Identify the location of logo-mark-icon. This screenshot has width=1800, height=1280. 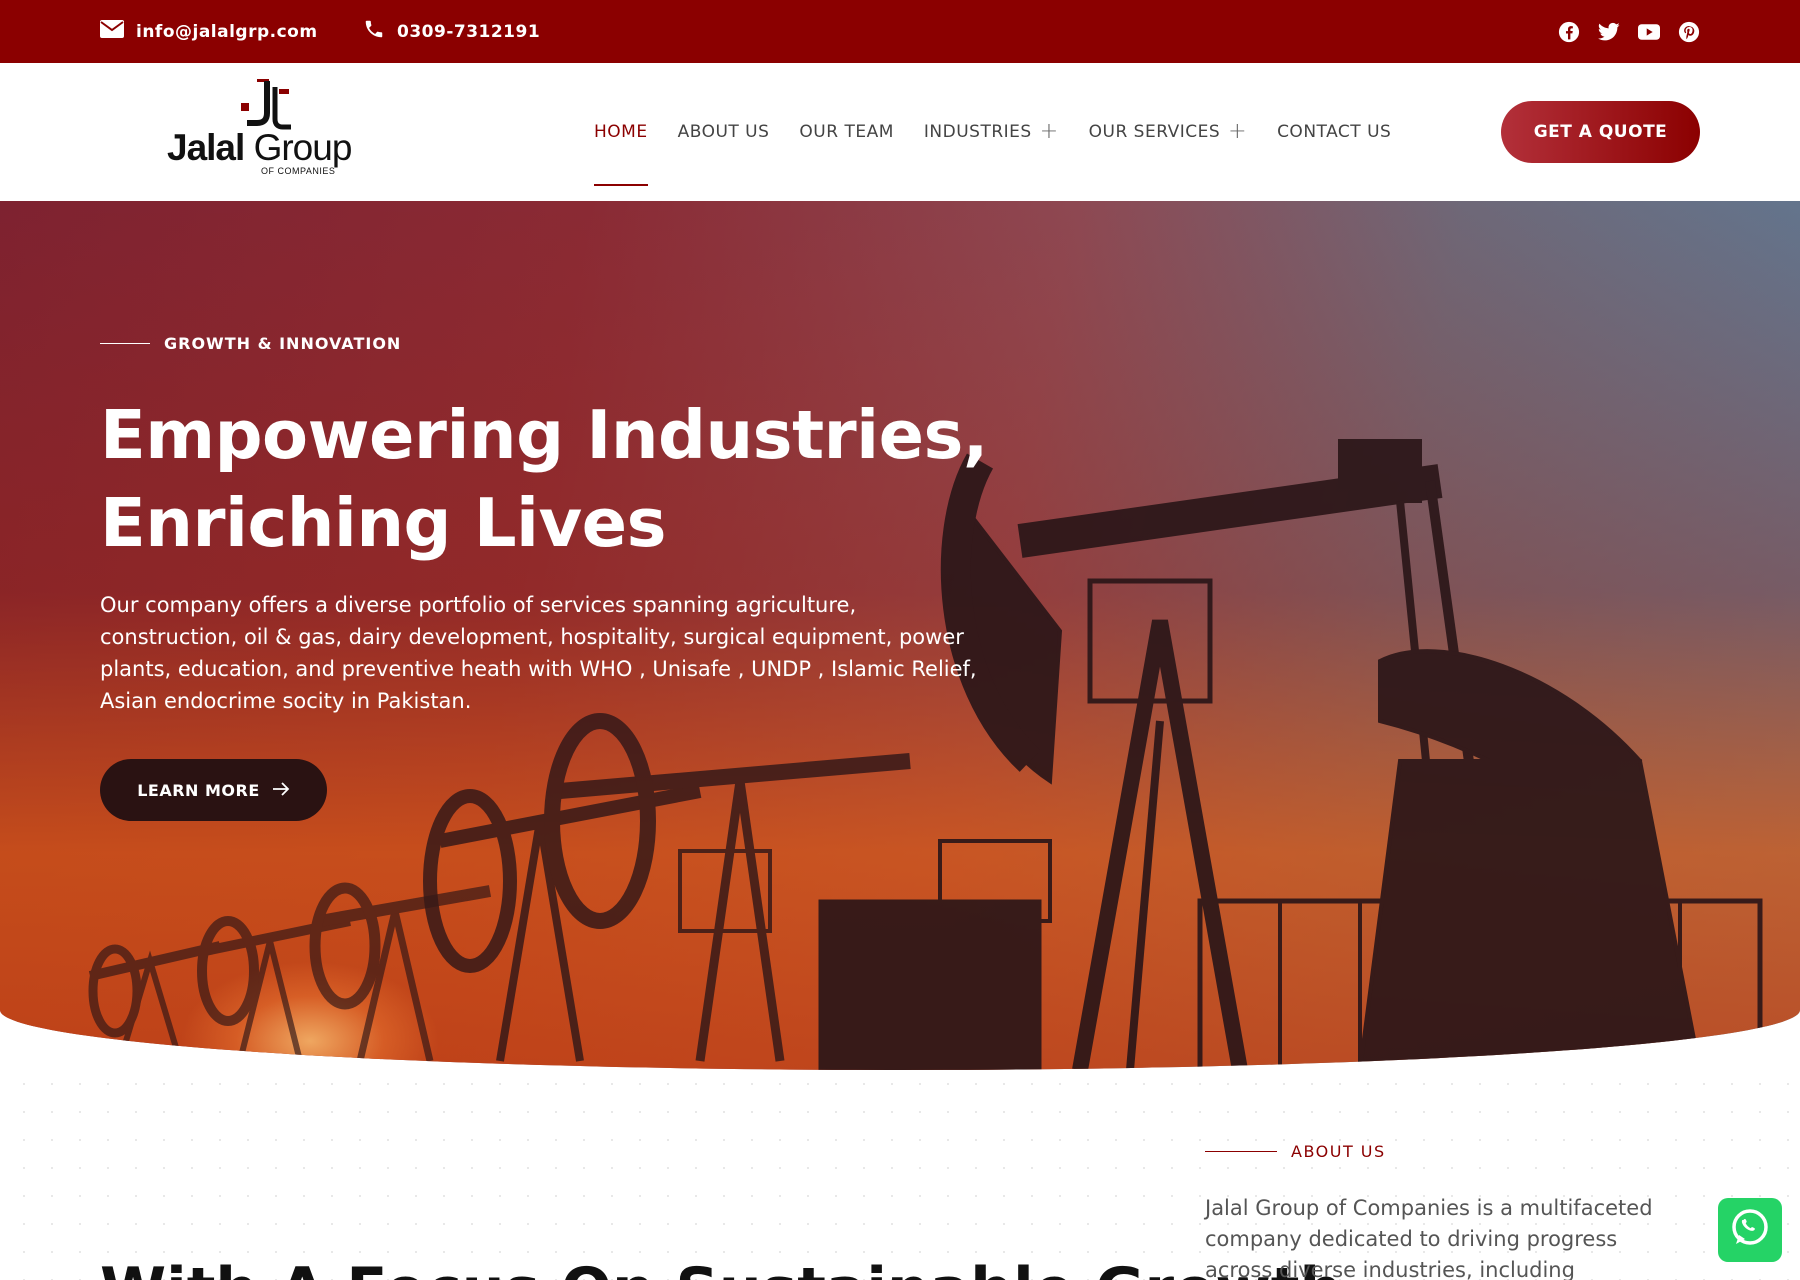
(266, 104).